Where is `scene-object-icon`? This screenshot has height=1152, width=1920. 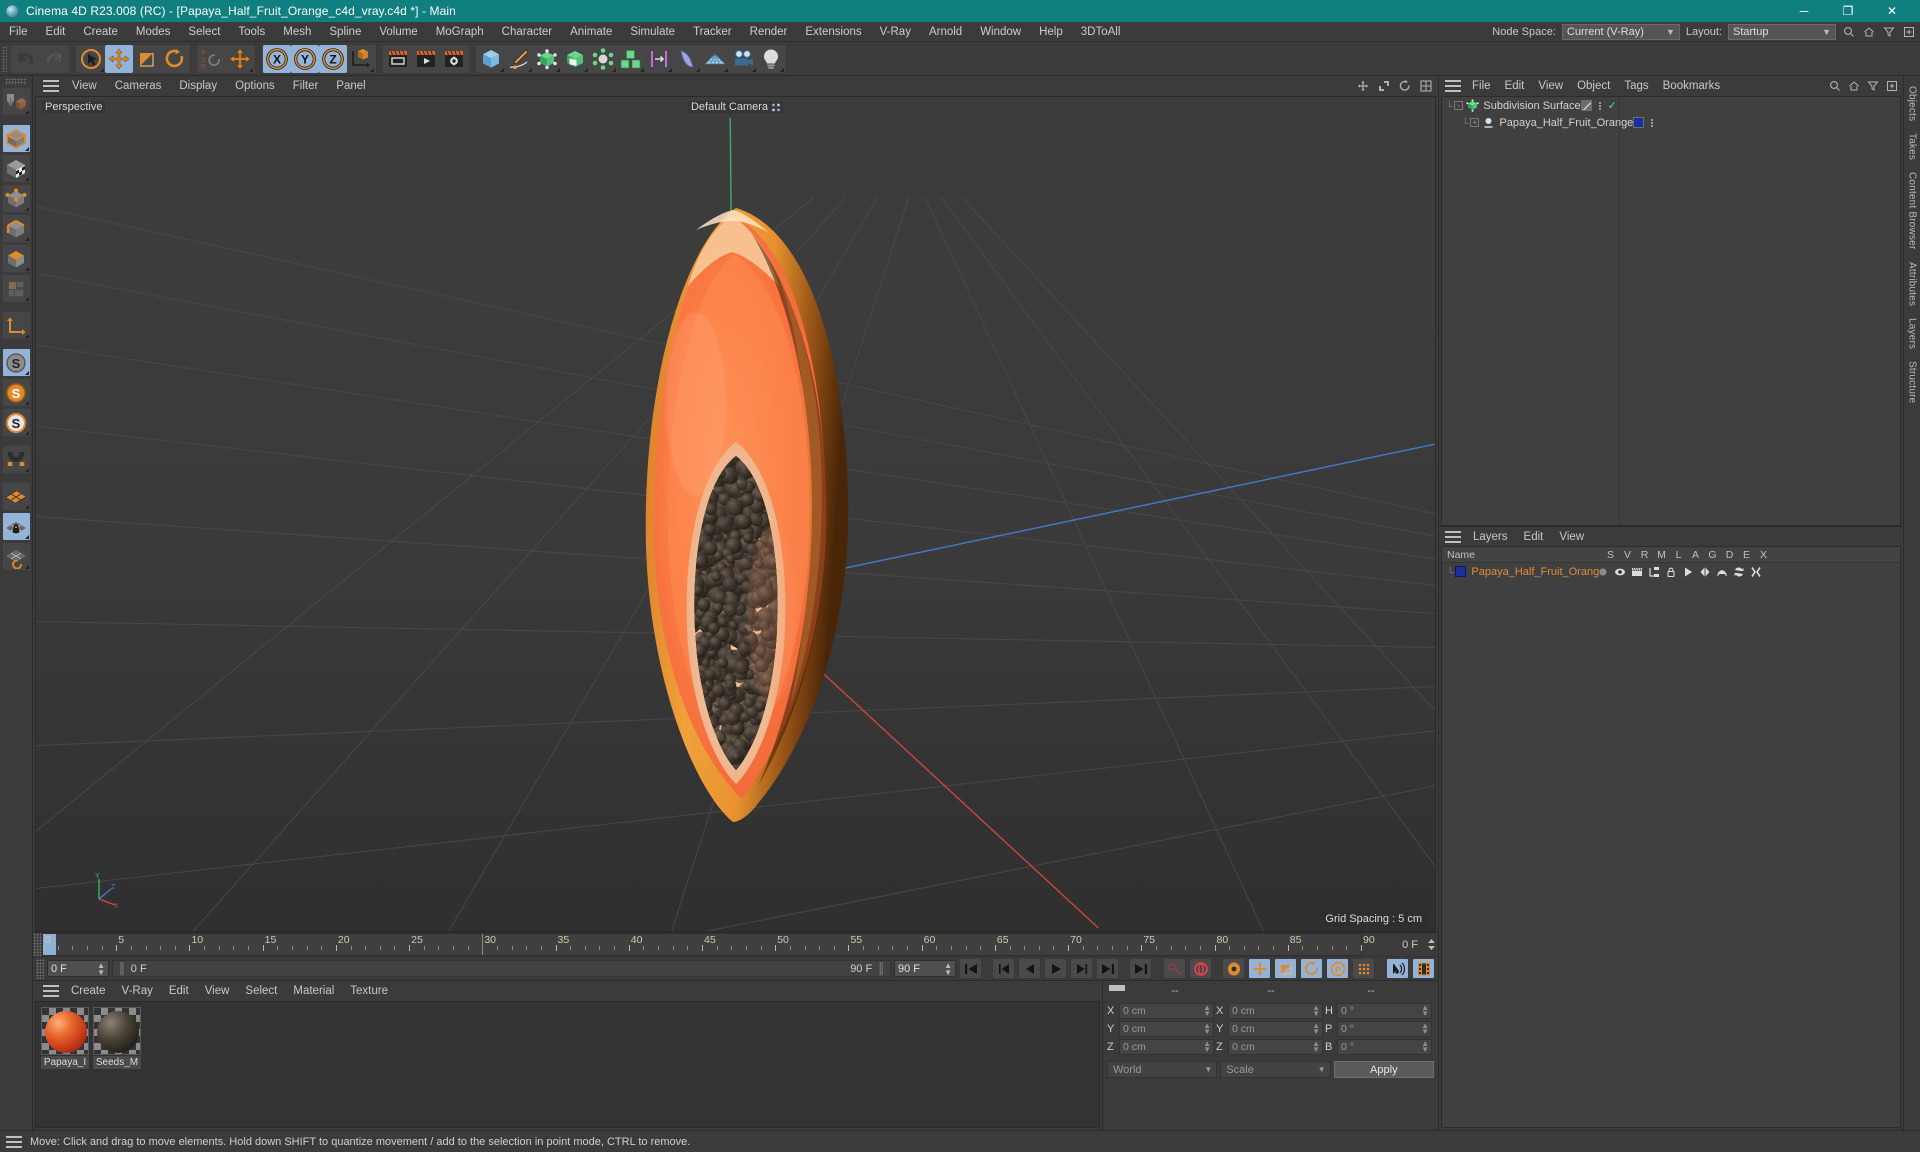
scene-object-icon is located at coordinates (575, 59).